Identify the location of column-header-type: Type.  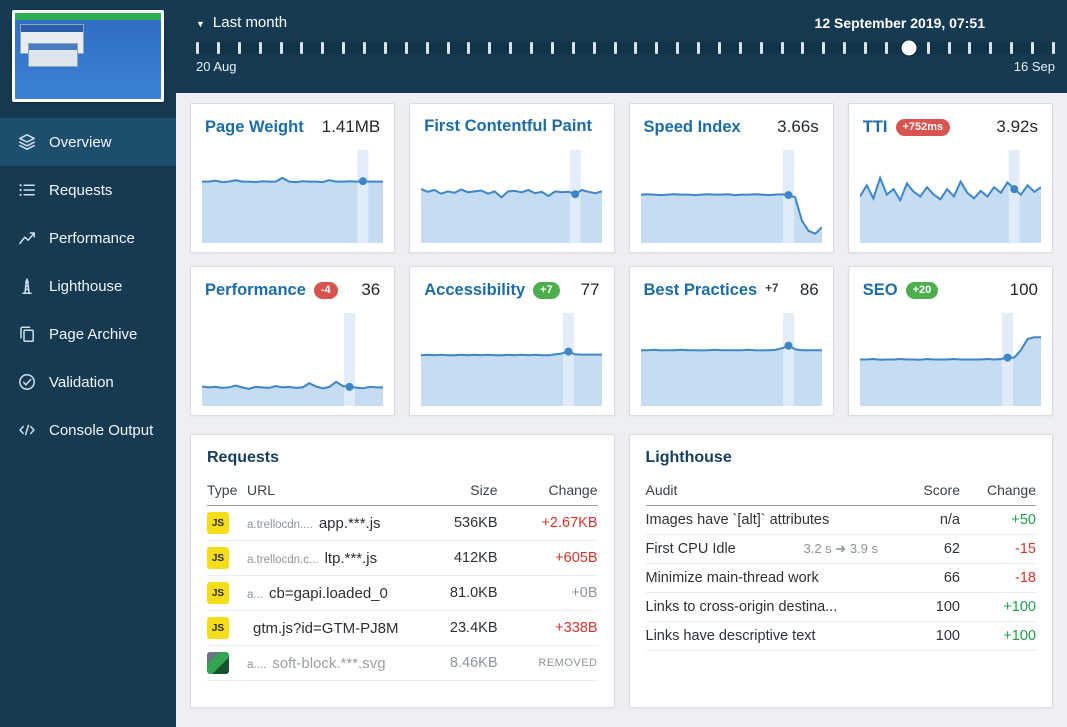
(227, 491).